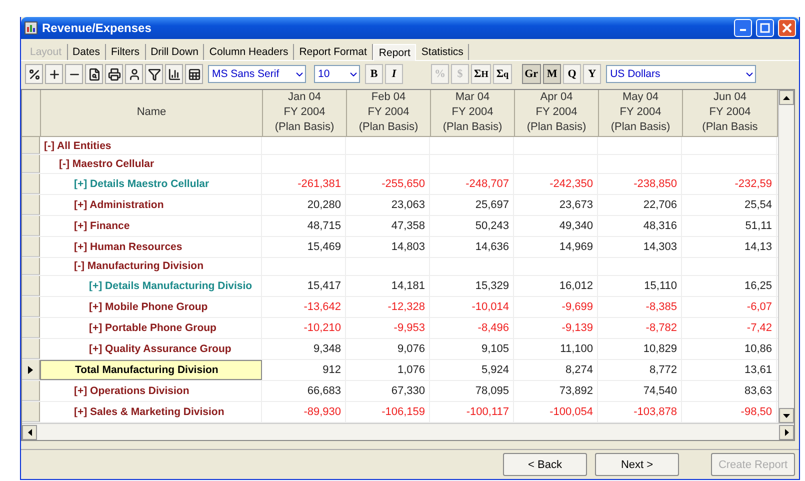  I want to click on table-cell: -8,782, so click(640, 328).